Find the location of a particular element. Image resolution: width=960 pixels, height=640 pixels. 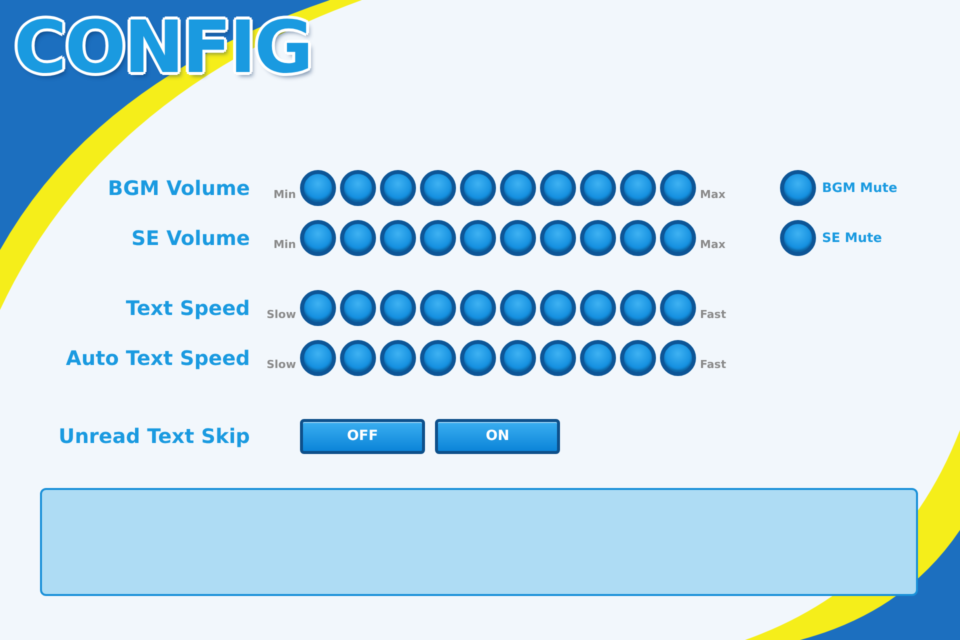

toggle-button: ON is located at coordinates (497, 436).